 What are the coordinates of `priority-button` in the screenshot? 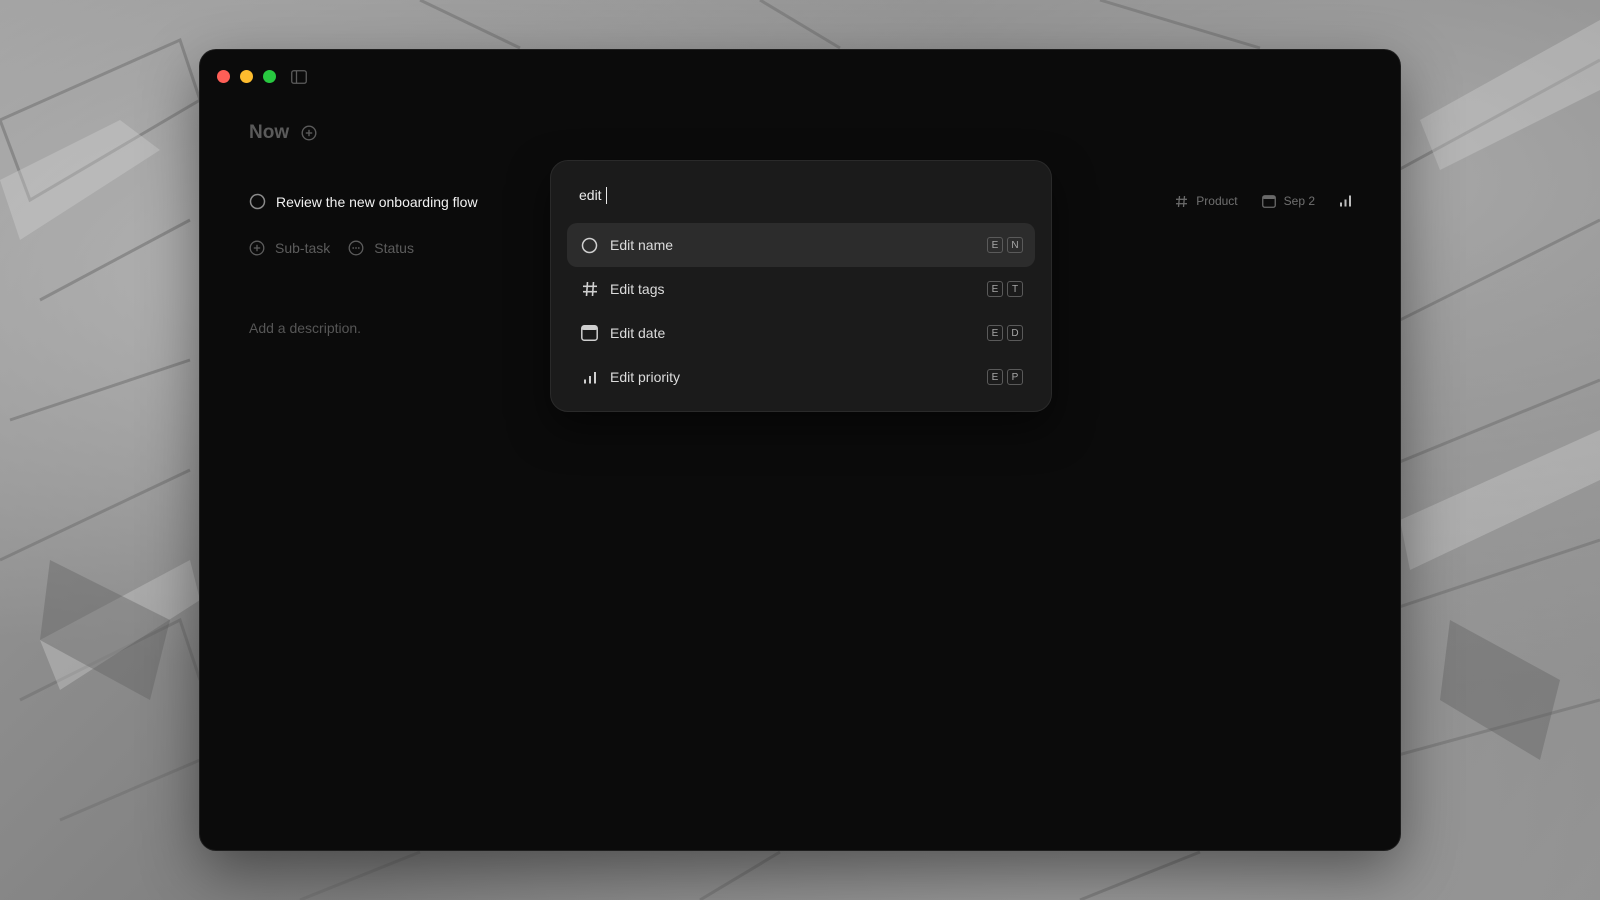 It's located at (1345, 201).